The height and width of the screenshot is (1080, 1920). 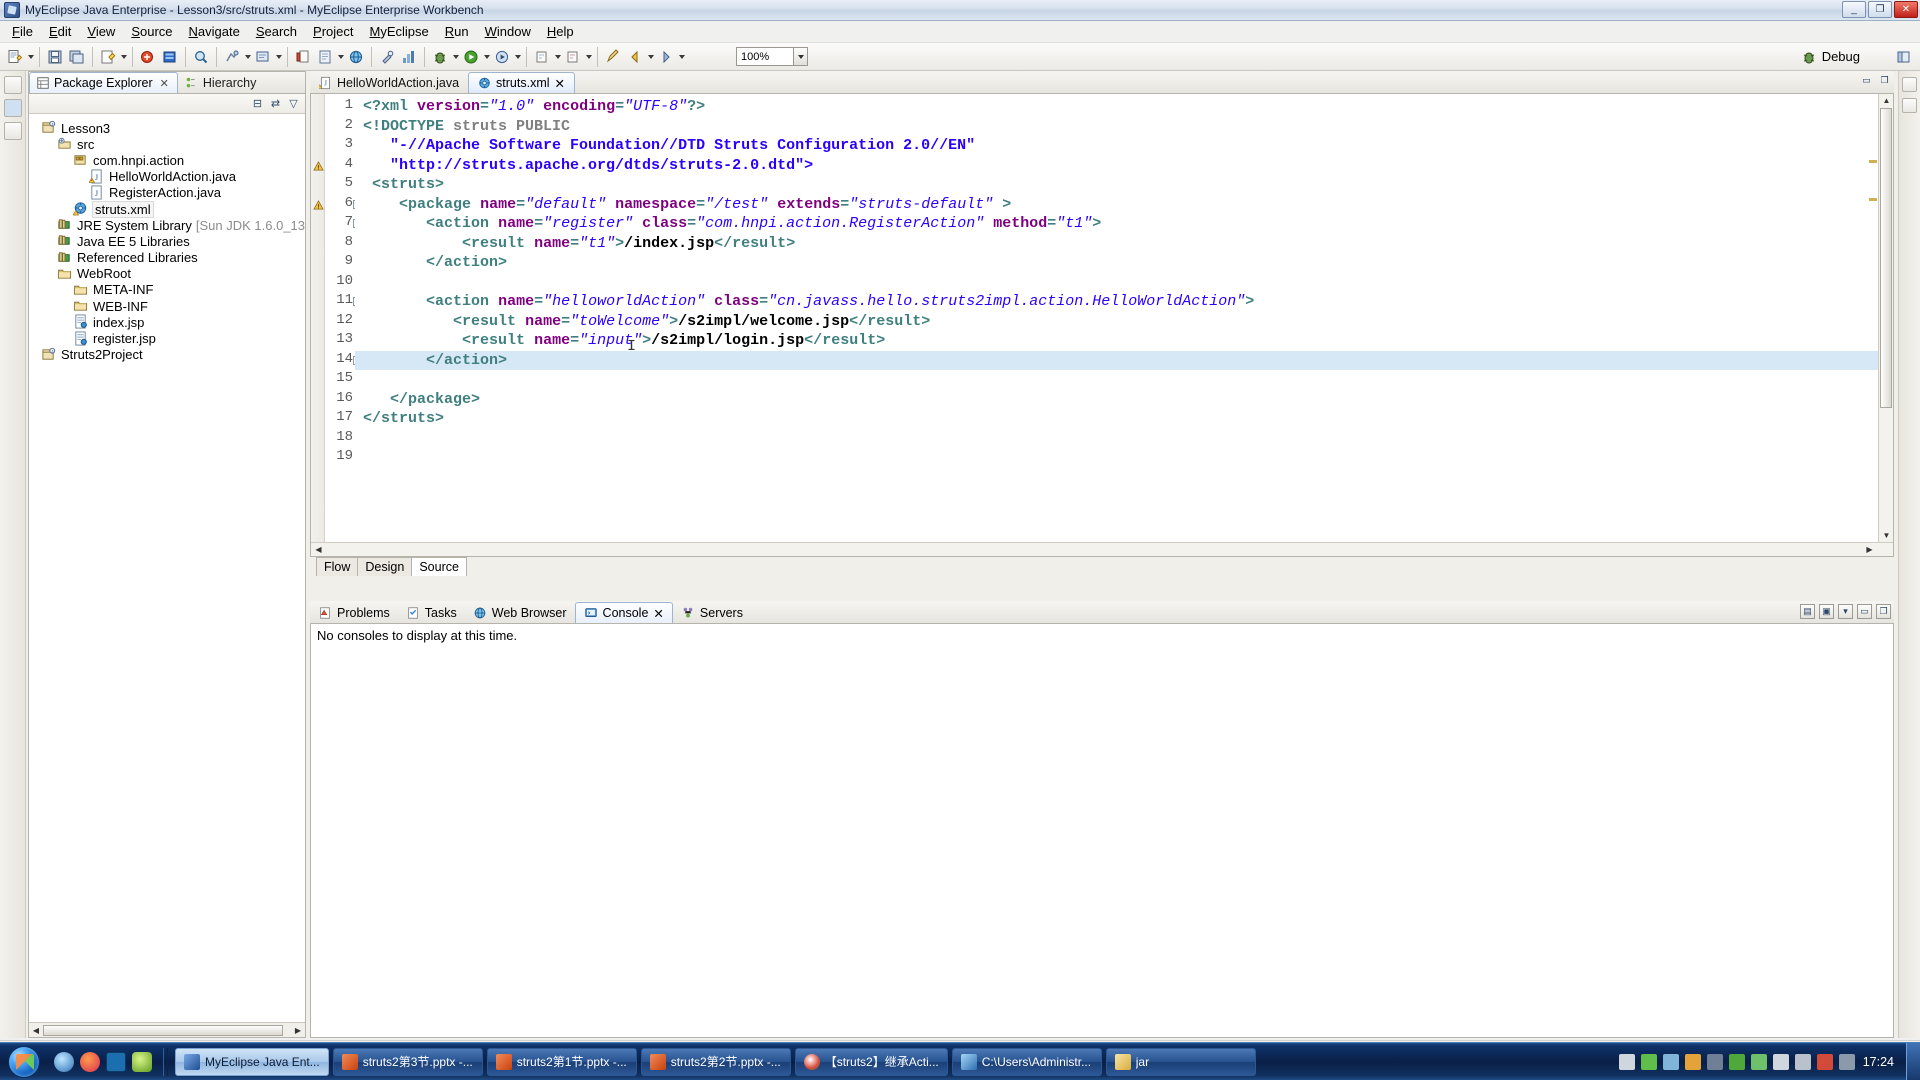 I want to click on next-annotation-icon, so click(x=542, y=57).